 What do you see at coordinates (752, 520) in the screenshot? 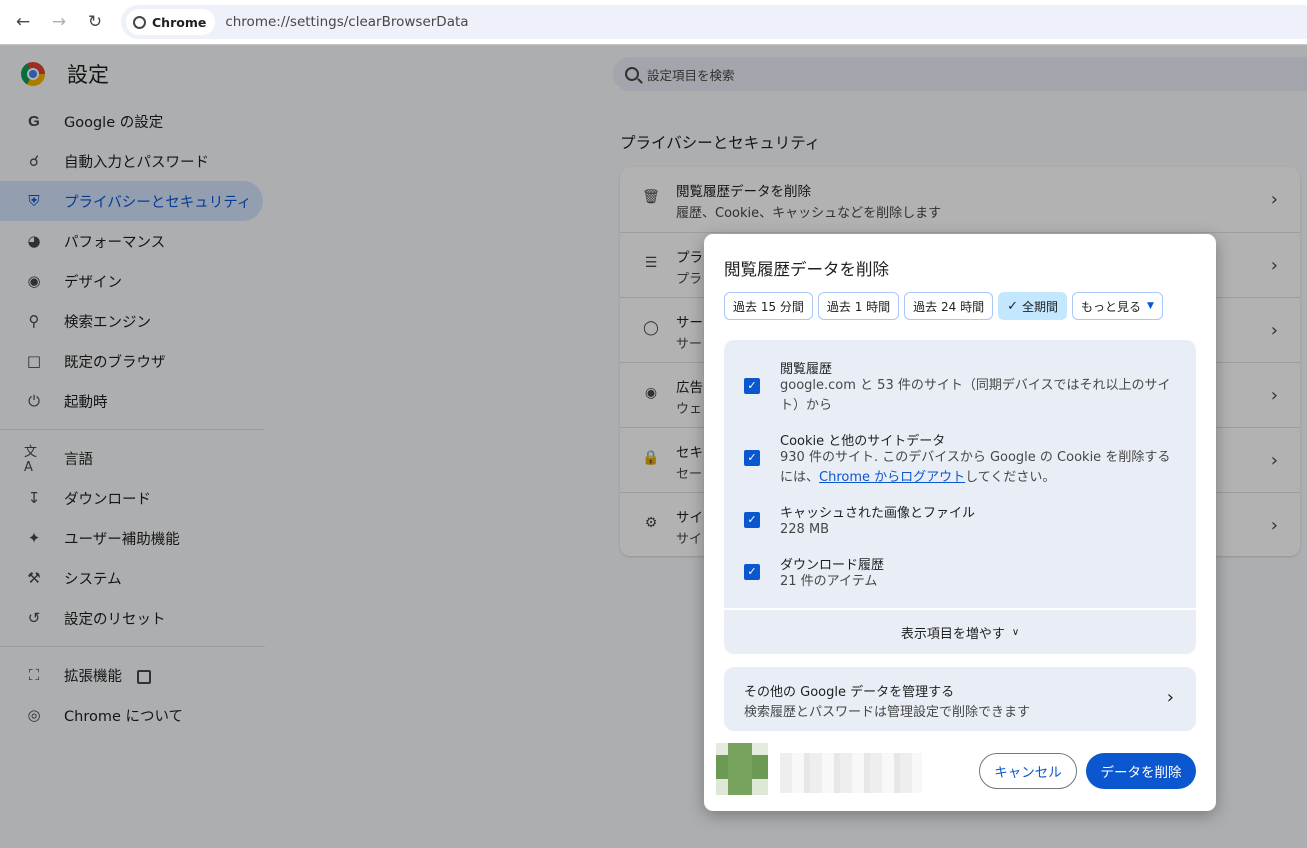
I see `checkbox-cache: ✓` at bounding box center [752, 520].